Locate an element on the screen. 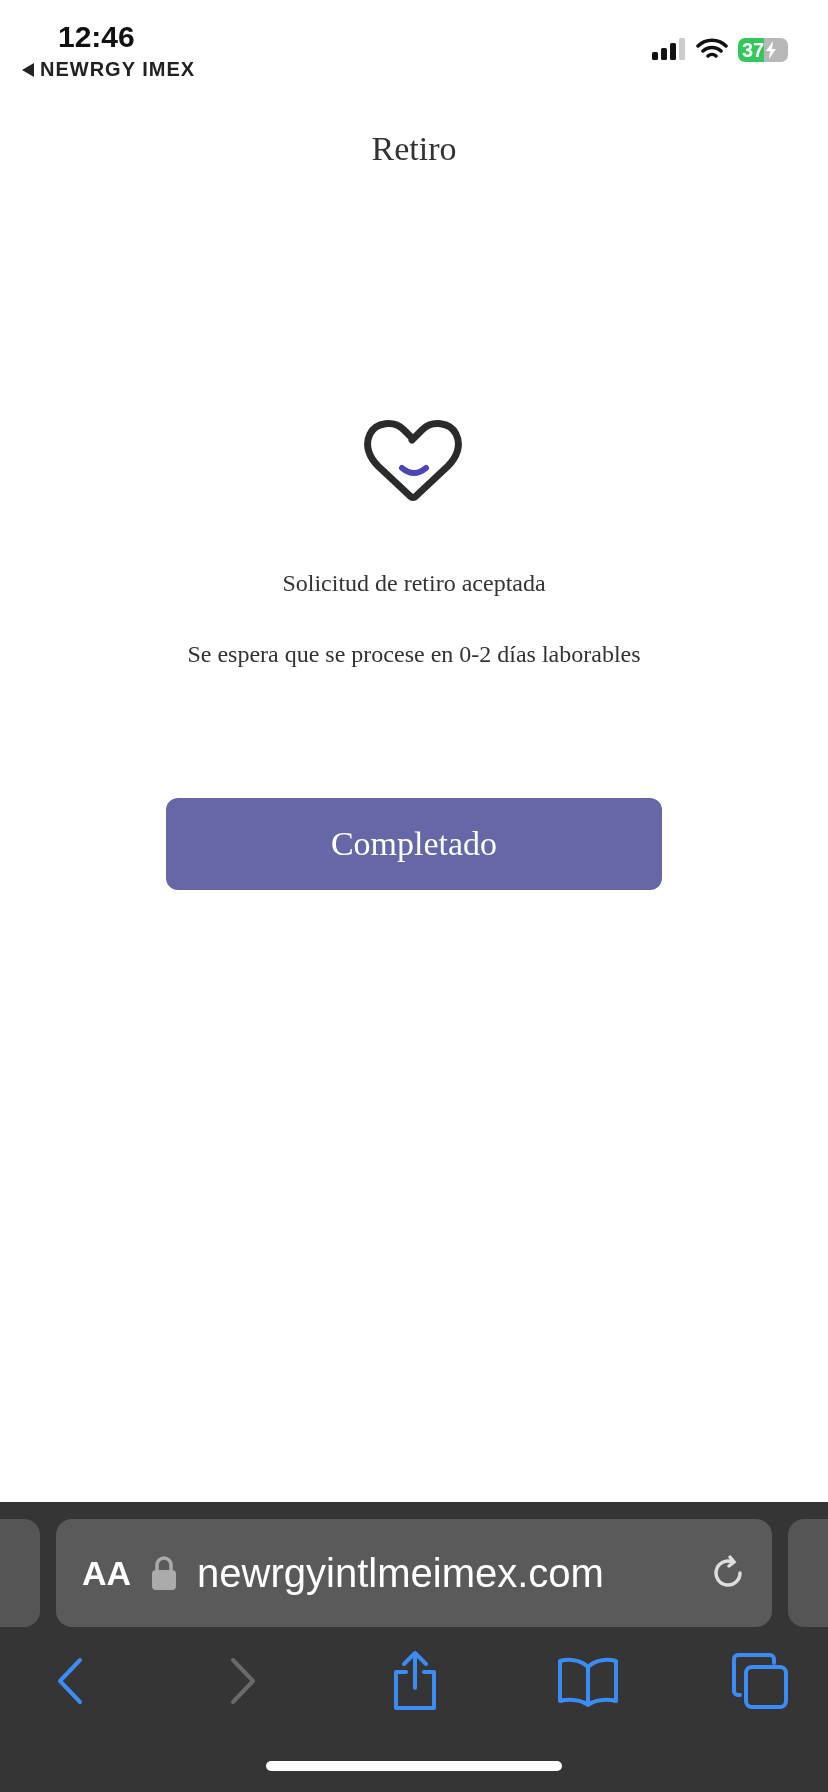 This screenshot has height=1792, width=828. lock-icon is located at coordinates (164, 1573).